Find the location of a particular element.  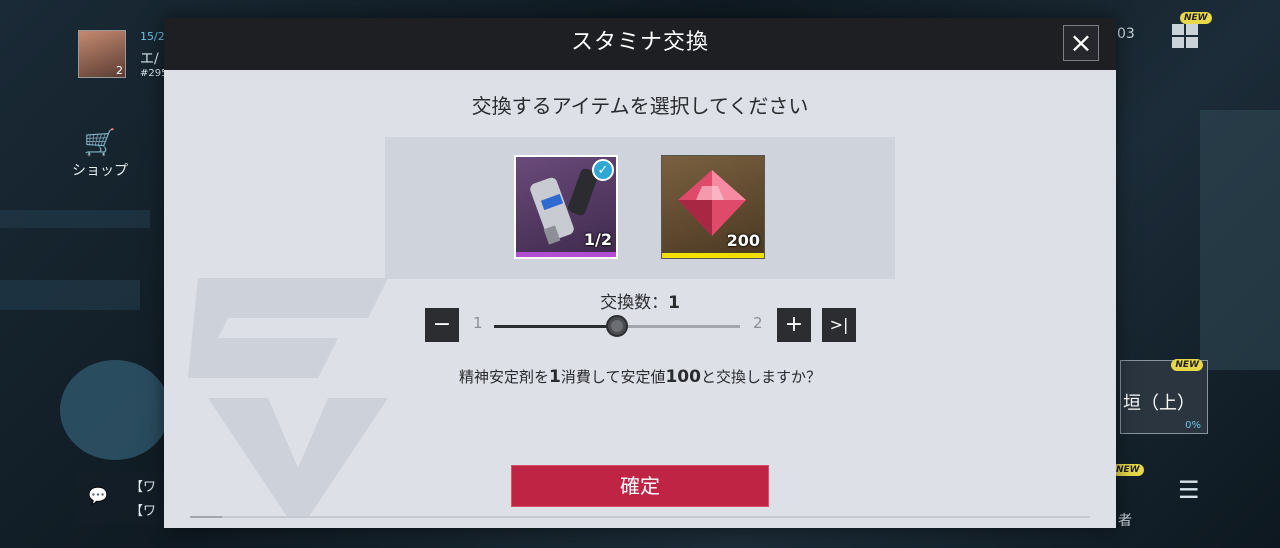

slider-handle is located at coordinates (617, 326).